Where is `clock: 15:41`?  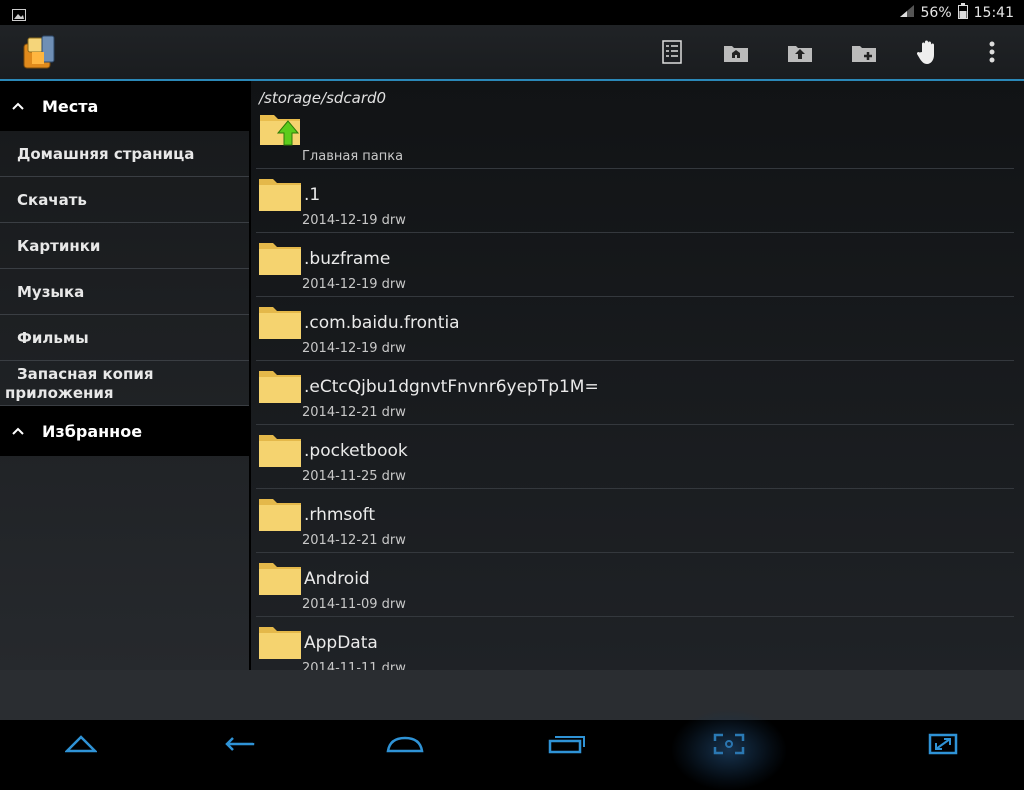
clock: 15:41 is located at coordinates (993, 13).